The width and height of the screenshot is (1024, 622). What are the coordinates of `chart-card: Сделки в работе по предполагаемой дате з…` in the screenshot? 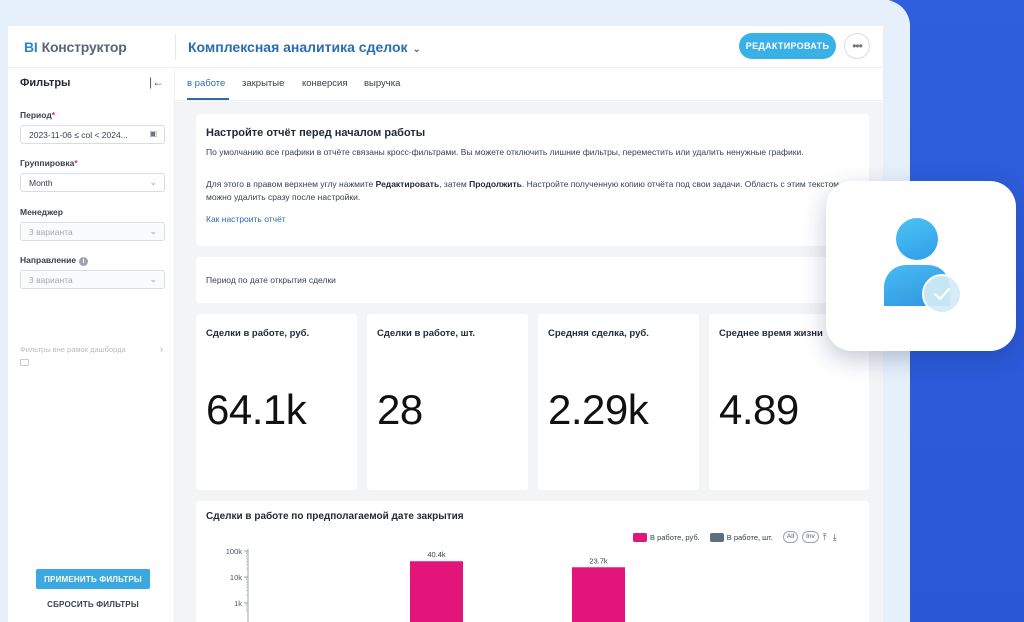 It's located at (532, 561).